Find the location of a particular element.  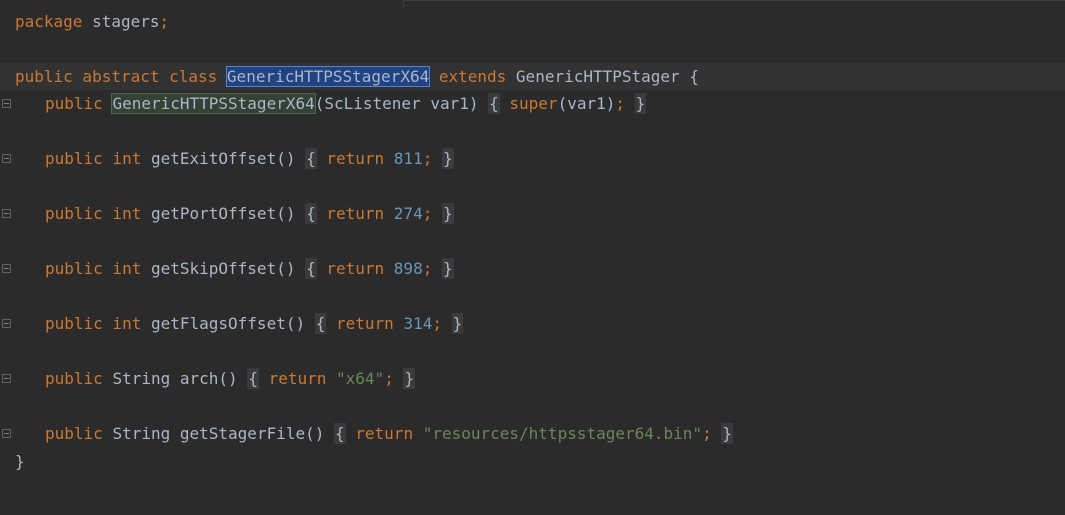

method-name: getStagerFile() is located at coordinates (256, 433).